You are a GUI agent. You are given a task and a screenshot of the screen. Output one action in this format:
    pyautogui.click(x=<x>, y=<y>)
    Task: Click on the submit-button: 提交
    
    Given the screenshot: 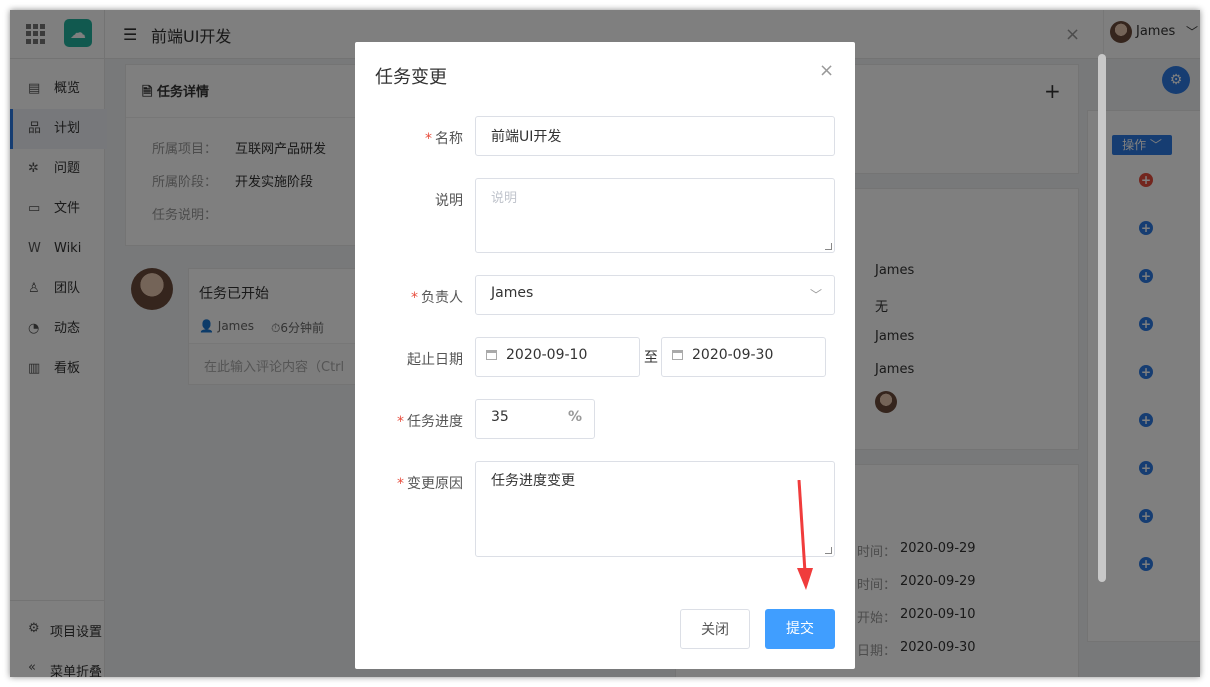 What is the action you would take?
    pyautogui.click(x=800, y=629)
    